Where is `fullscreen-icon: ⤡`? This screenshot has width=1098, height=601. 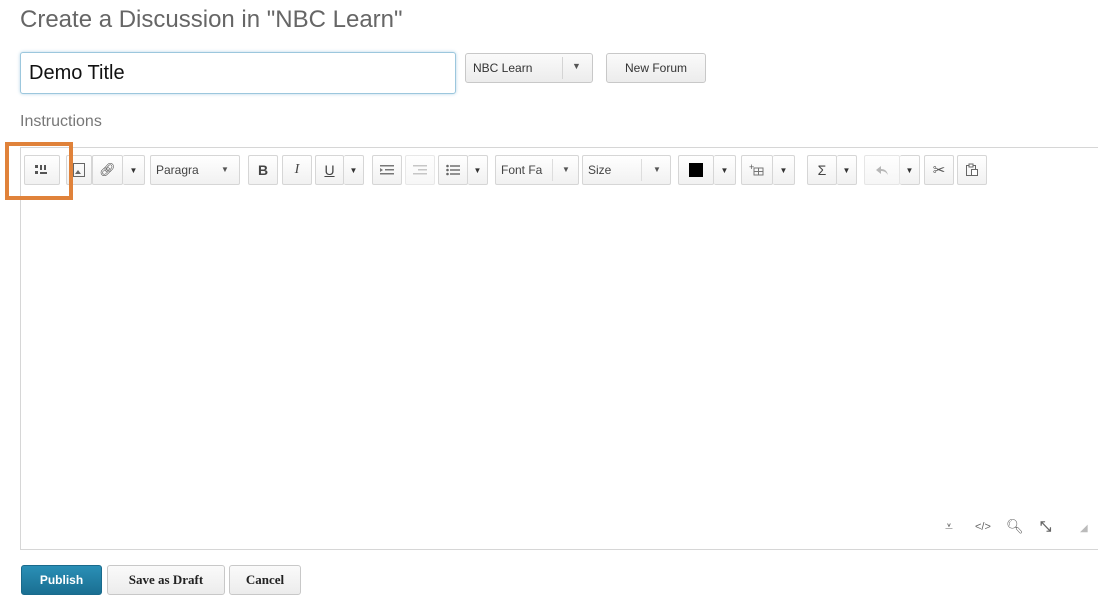
fullscreen-icon: ⤡ is located at coordinates (1045, 526).